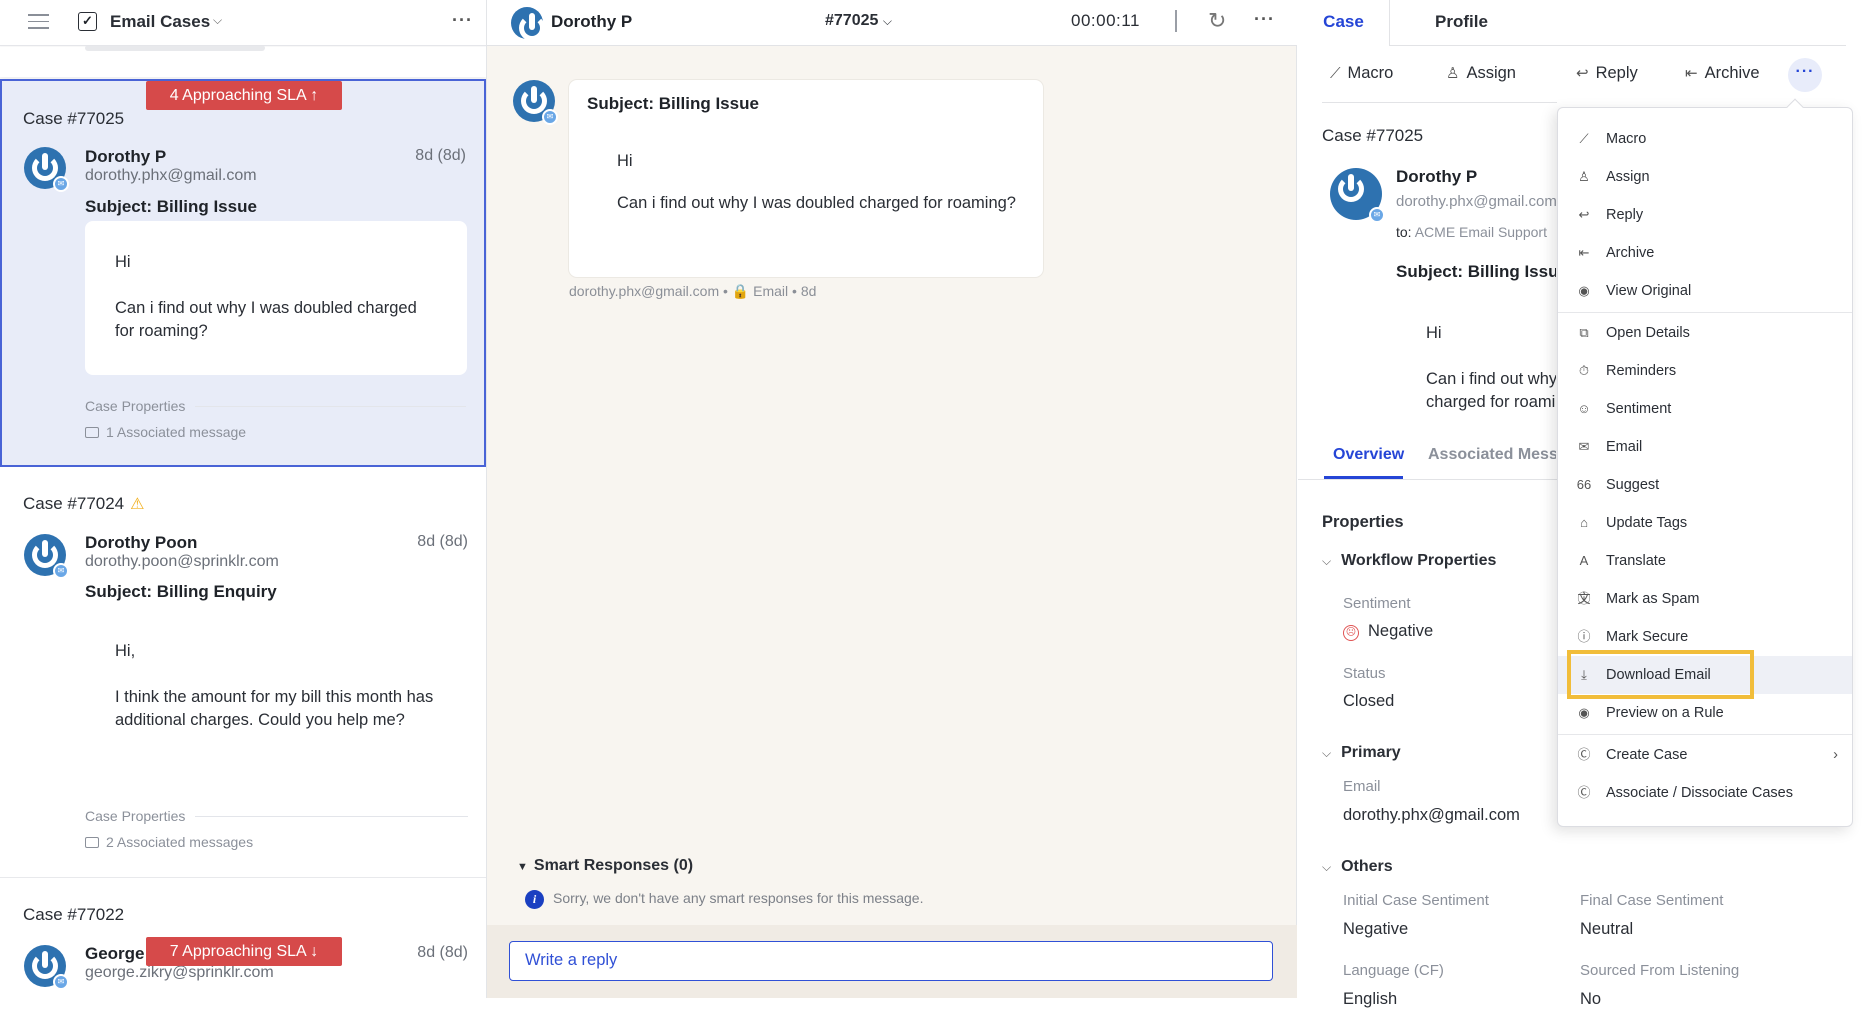  I want to click on primary-toggle: ⌵ Primary, so click(1361, 753).